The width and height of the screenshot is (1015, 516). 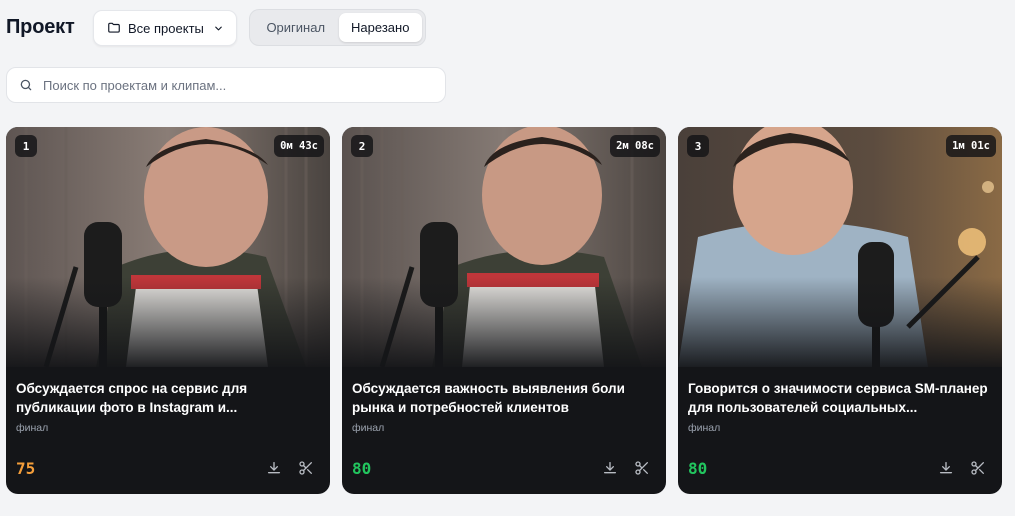 I want to click on tab-cut: Нарезано, so click(x=380, y=27).